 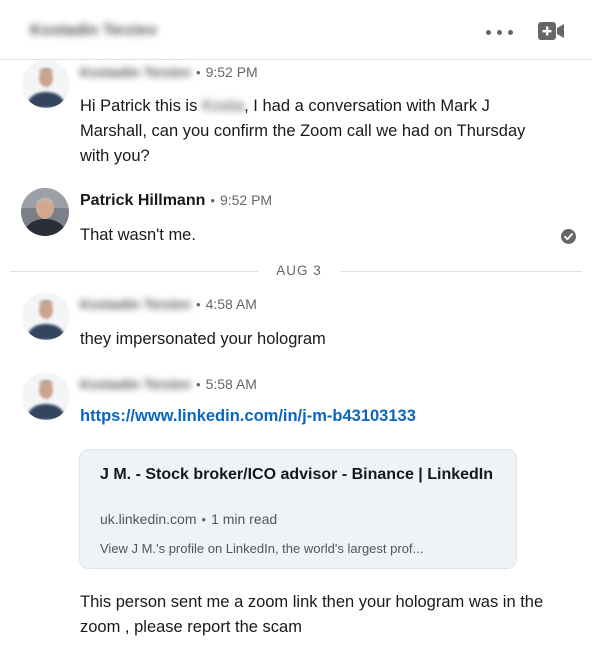 I want to click on patrick-avatar-image, so click(x=45, y=212).